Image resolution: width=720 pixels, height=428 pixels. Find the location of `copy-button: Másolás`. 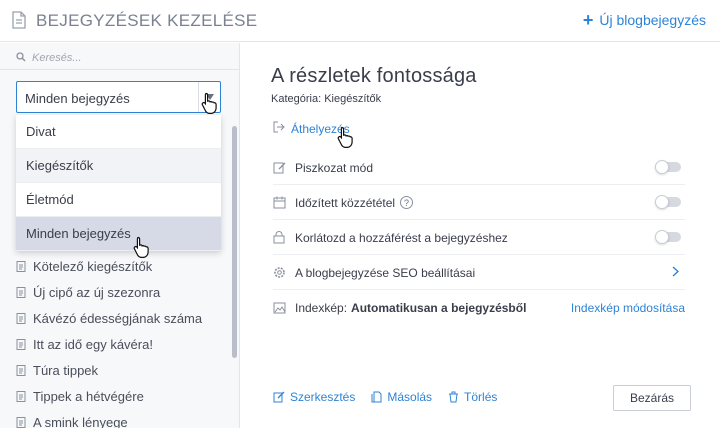

copy-button: Másolás is located at coordinates (401, 397).